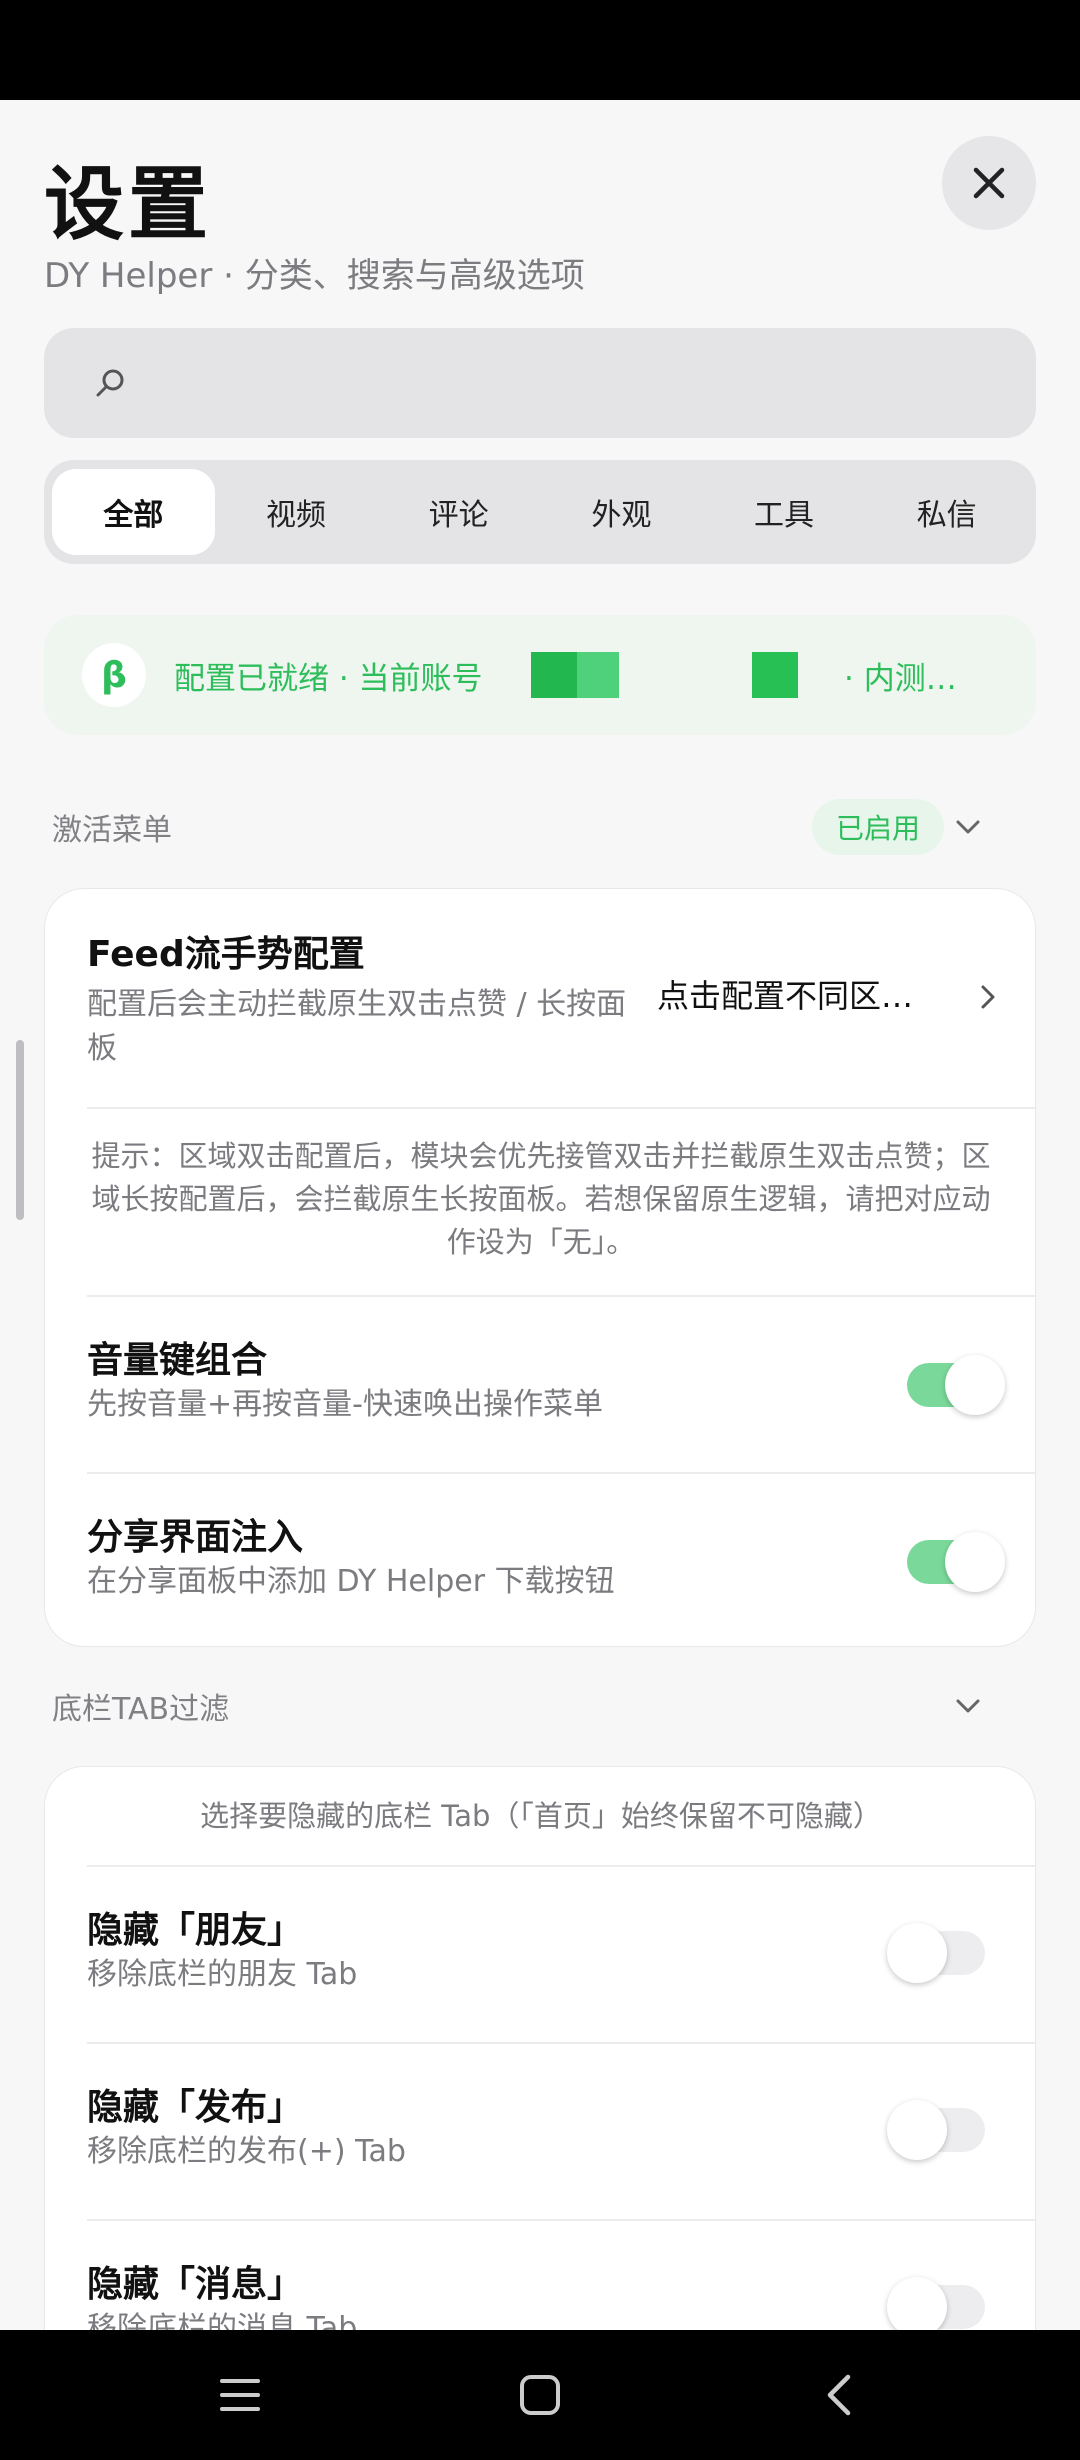 The height and width of the screenshot is (2460, 1080). What do you see at coordinates (246, 2151) in the screenshot?
I see `row-desc: 移除底栏的发布(+) Tab` at bounding box center [246, 2151].